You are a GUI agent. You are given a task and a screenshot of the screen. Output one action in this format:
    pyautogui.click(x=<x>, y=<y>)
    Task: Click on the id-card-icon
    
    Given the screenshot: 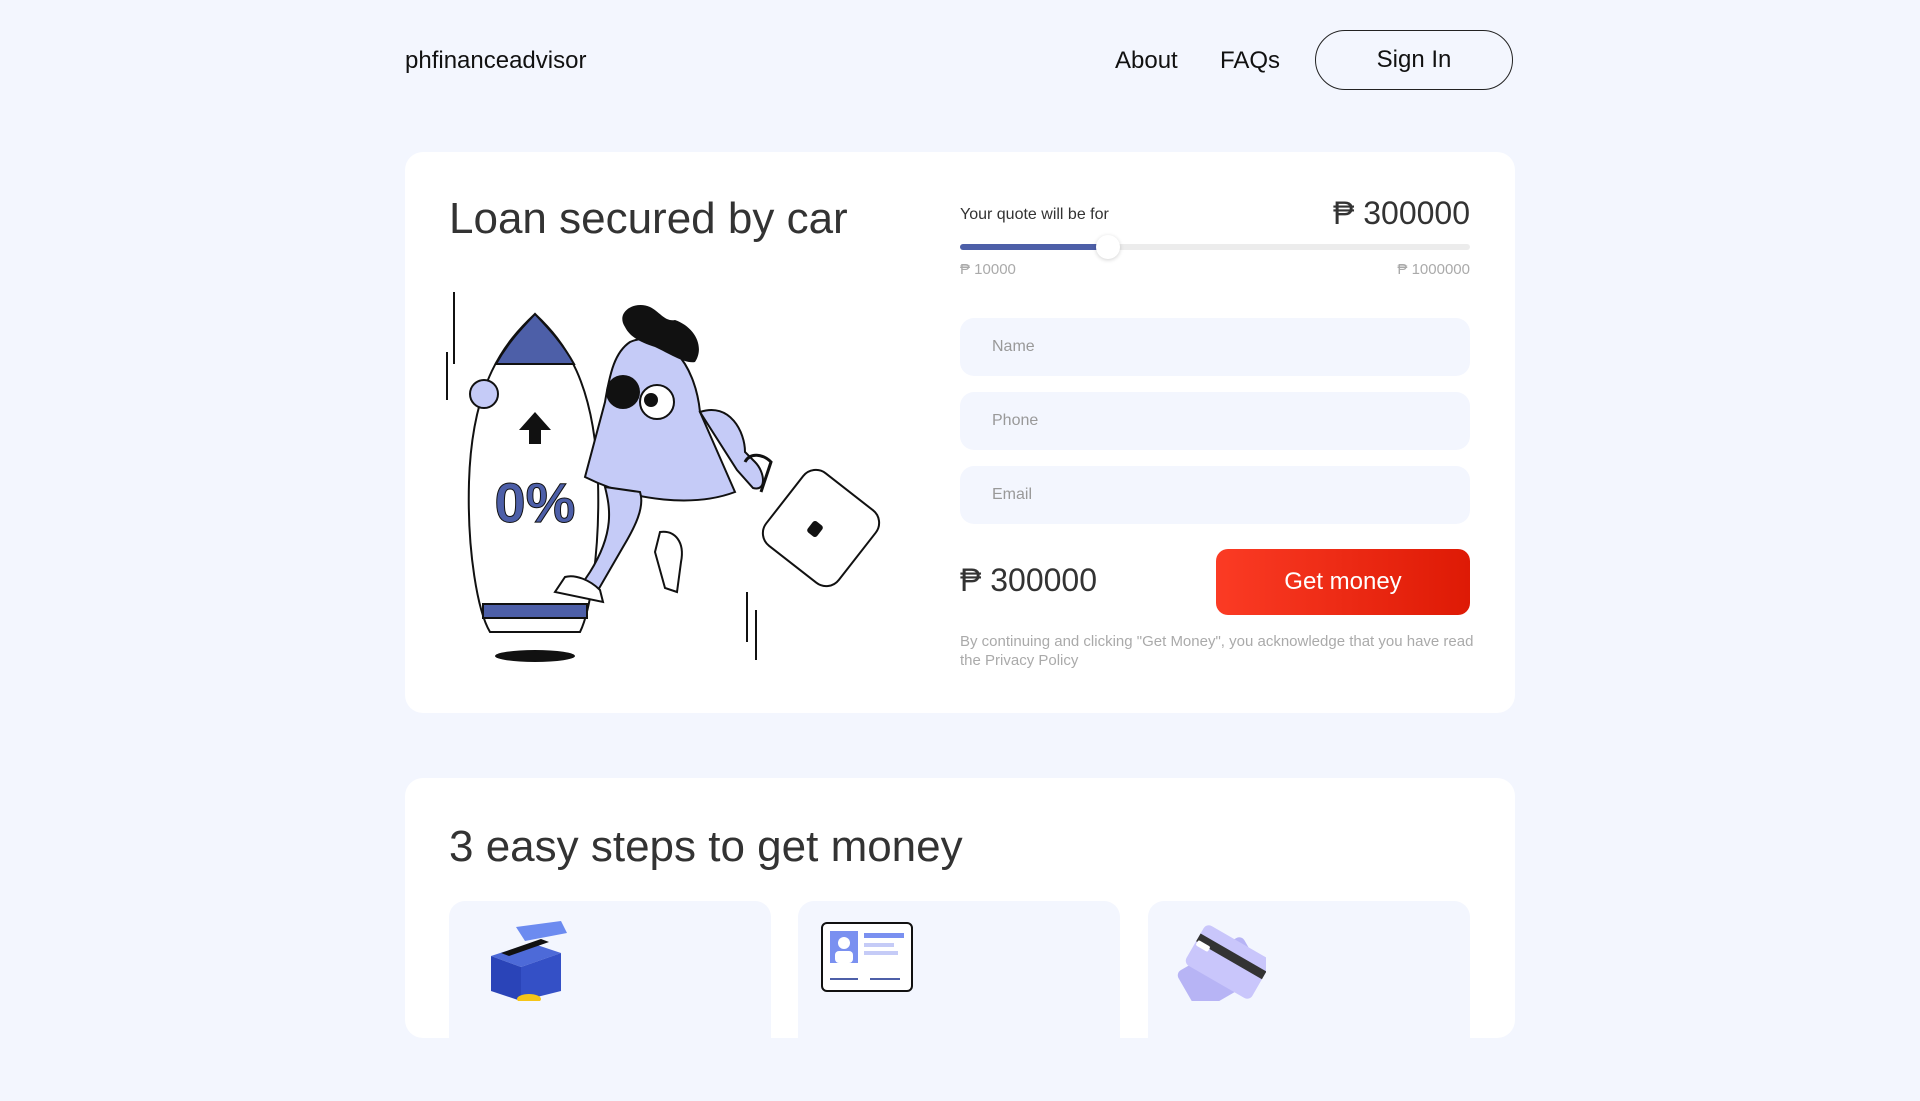 What is the action you would take?
    pyautogui.click(x=867, y=957)
    